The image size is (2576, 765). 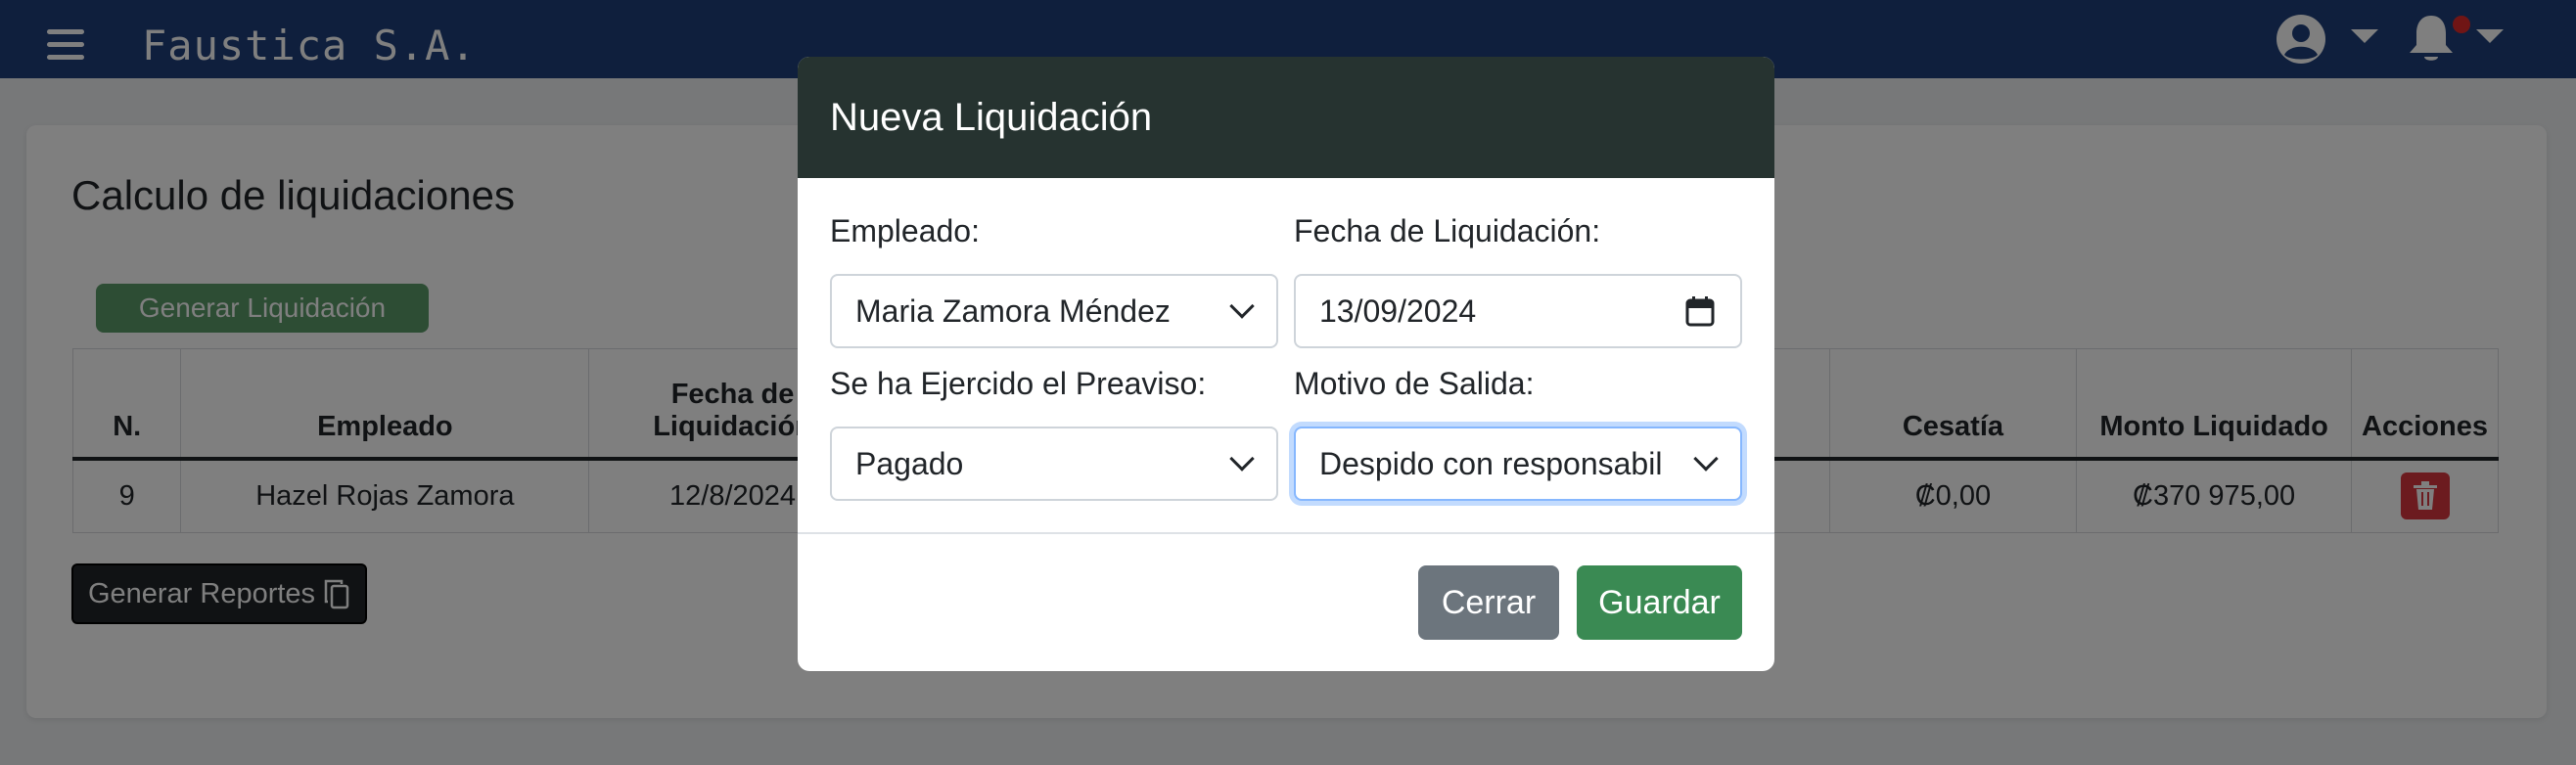 What do you see at coordinates (1286, 533) in the screenshot?
I see `modal-footer-divider` at bounding box center [1286, 533].